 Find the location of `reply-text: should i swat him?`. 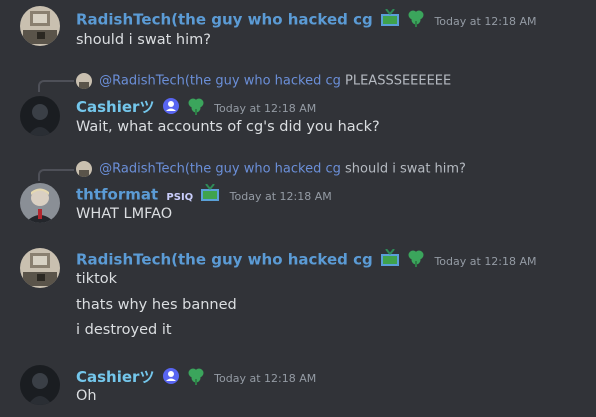

reply-text: should i swat him? is located at coordinates (405, 169).